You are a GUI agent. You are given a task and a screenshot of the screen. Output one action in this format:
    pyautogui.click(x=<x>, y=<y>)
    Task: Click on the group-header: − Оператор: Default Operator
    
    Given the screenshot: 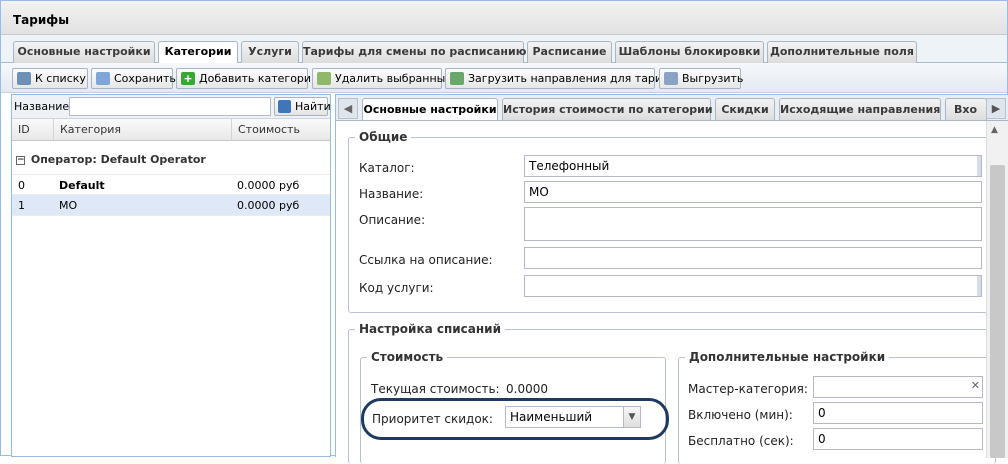 What is the action you would take?
    pyautogui.click(x=111, y=159)
    